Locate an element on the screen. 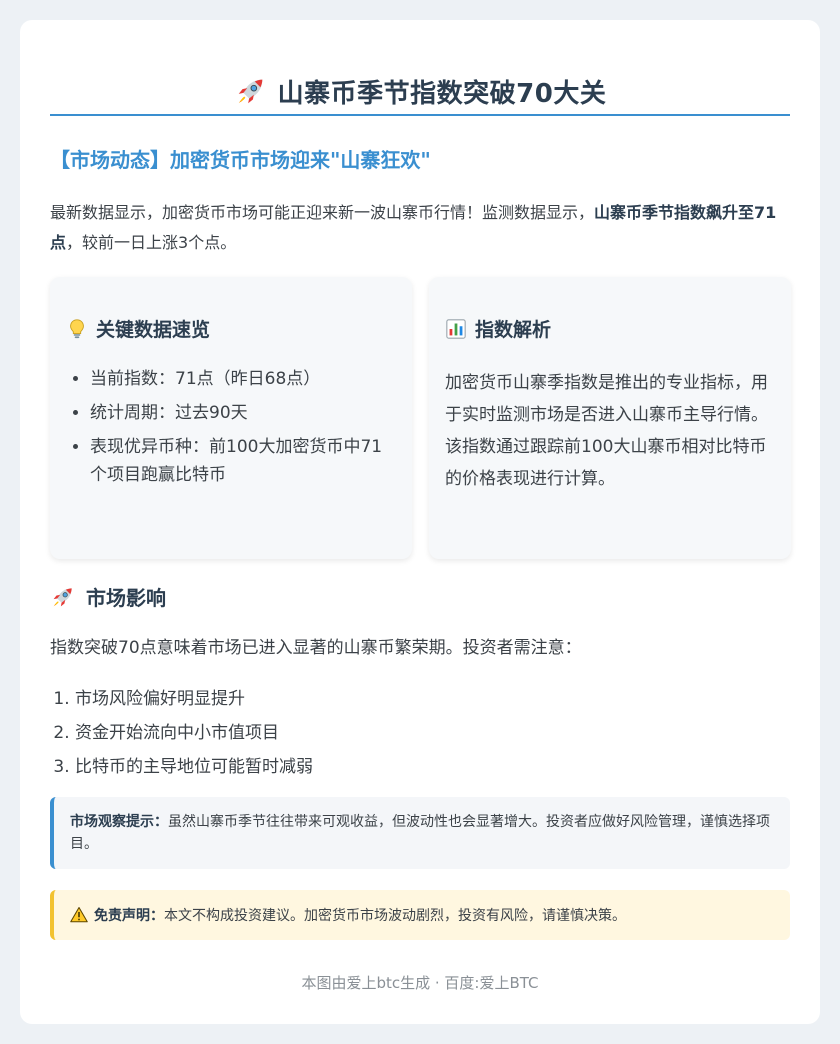 The image size is (840, 1044). key-data-title: 关键数据速览 is located at coordinates (138, 328).